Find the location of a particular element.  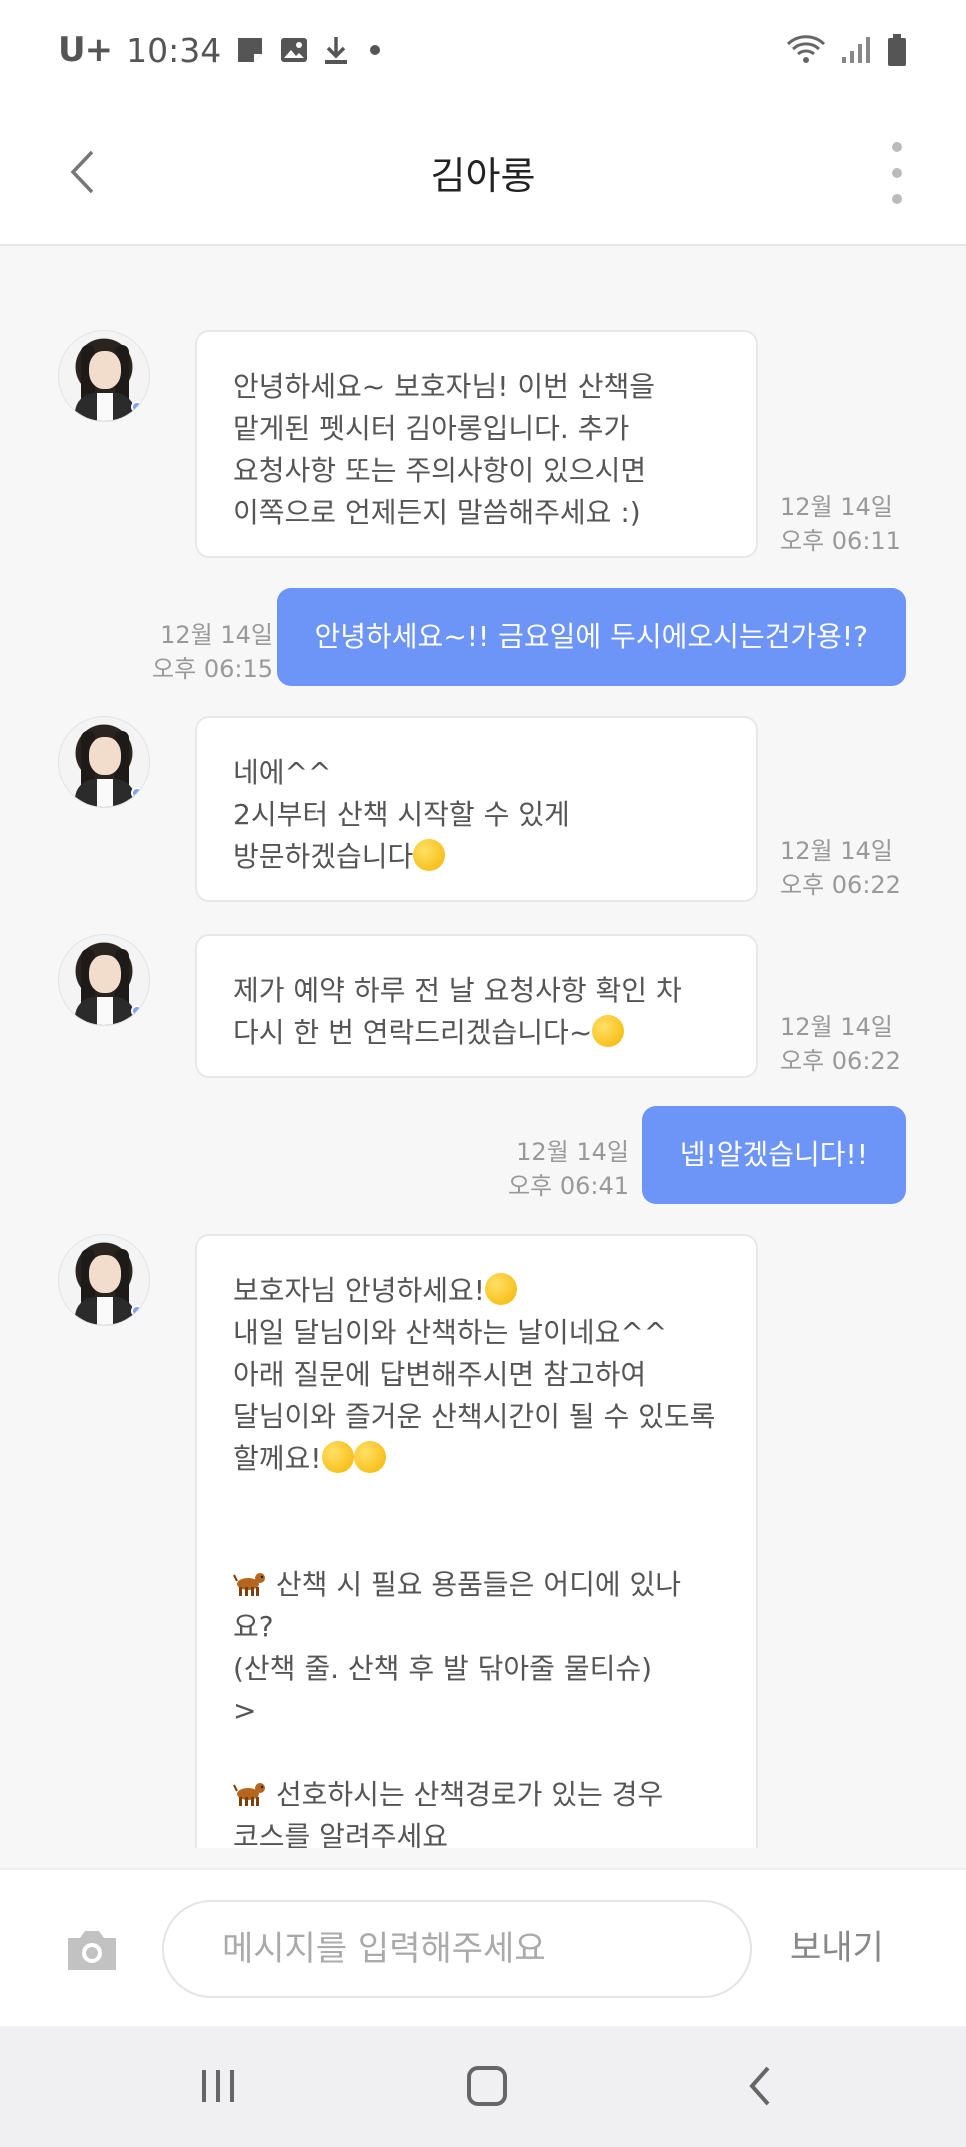

send-button: 보내기 is located at coordinates (837, 1944).